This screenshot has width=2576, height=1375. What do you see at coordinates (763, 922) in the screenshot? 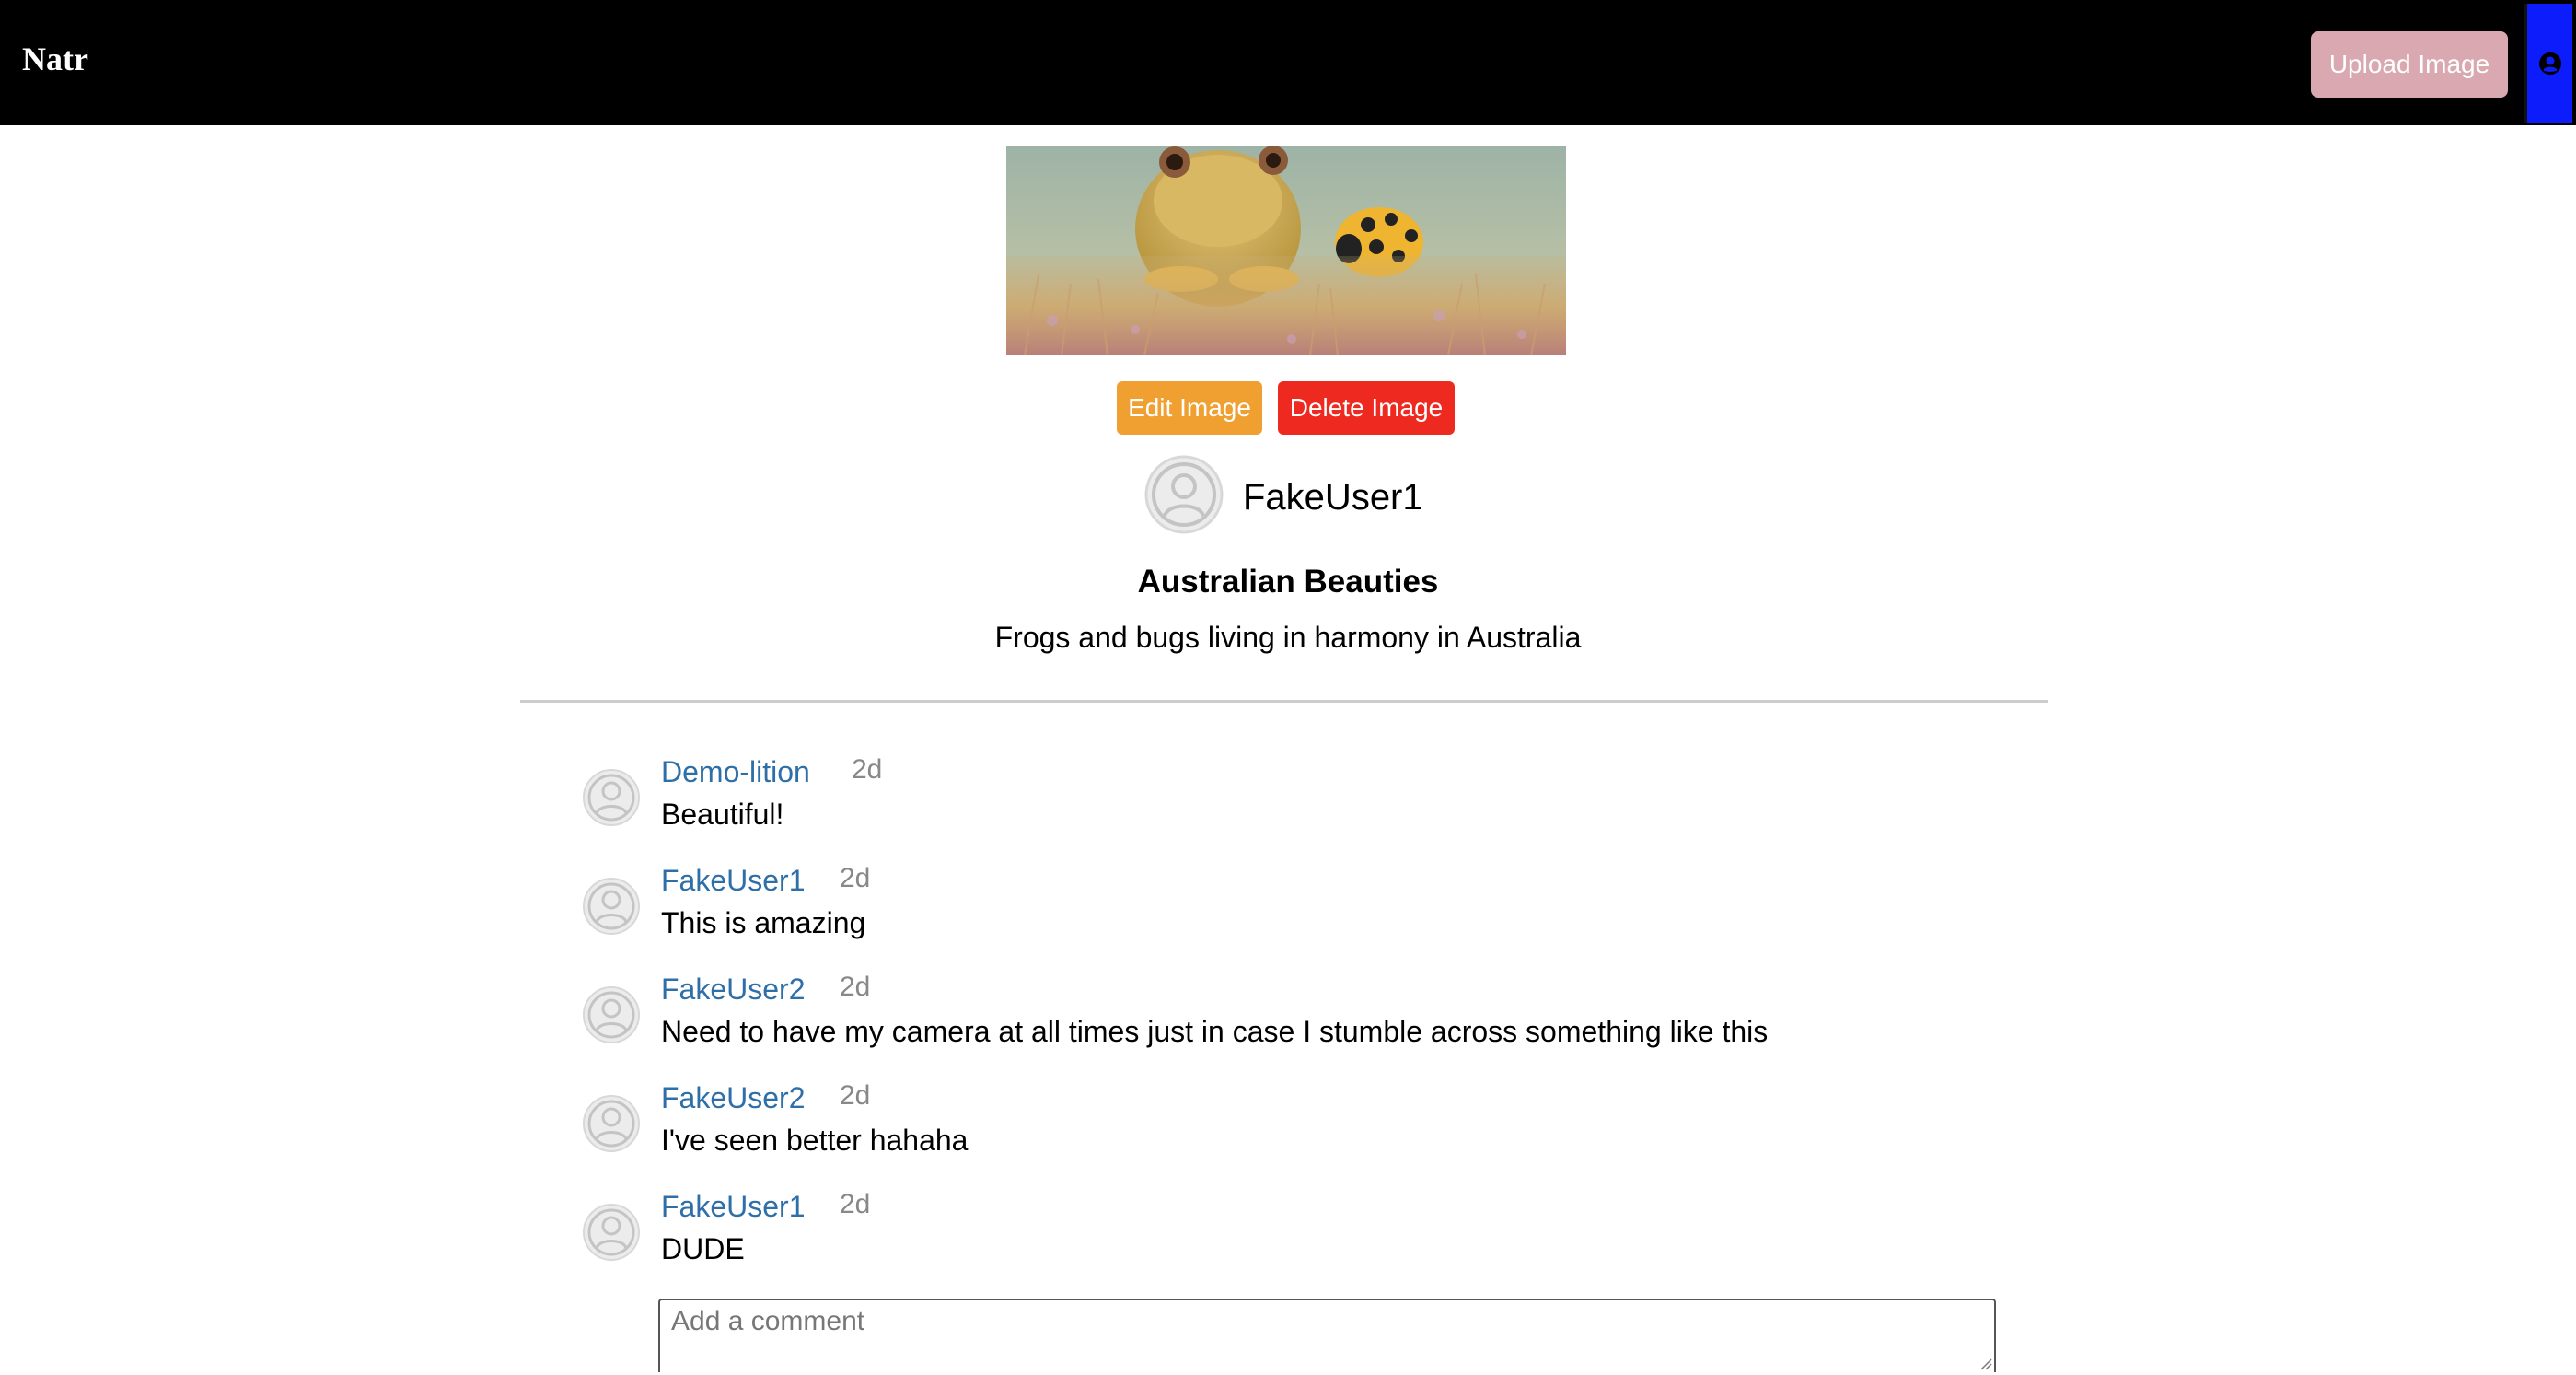
I see `comment-text: This is amazing` at bounding box center [763, 922].